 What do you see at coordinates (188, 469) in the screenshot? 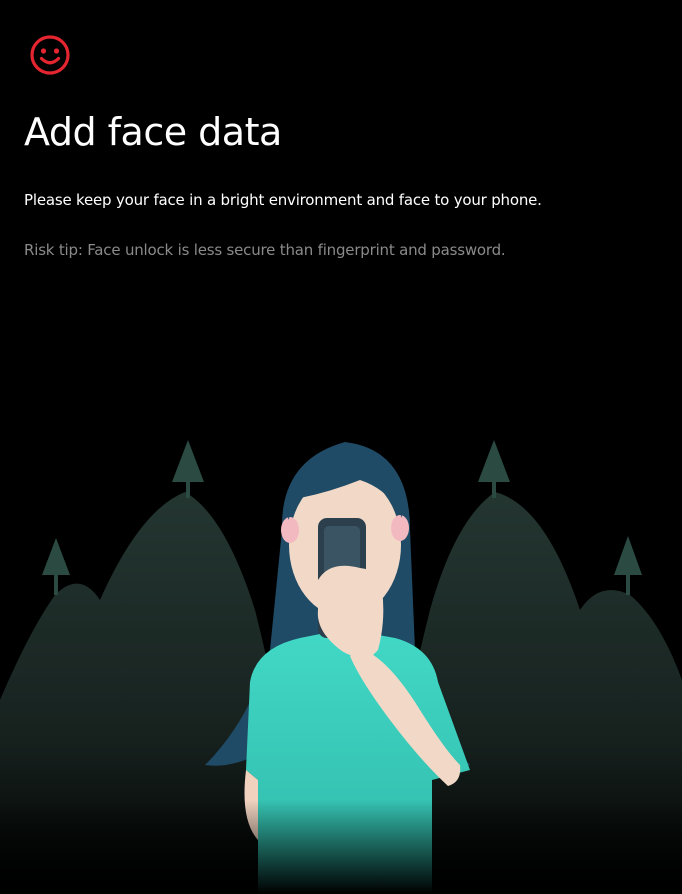
I see `tree-left-large` at bounding box center [188, 469].